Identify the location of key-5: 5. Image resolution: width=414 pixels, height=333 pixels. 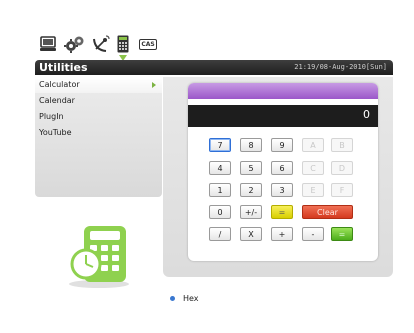
(251, 168).